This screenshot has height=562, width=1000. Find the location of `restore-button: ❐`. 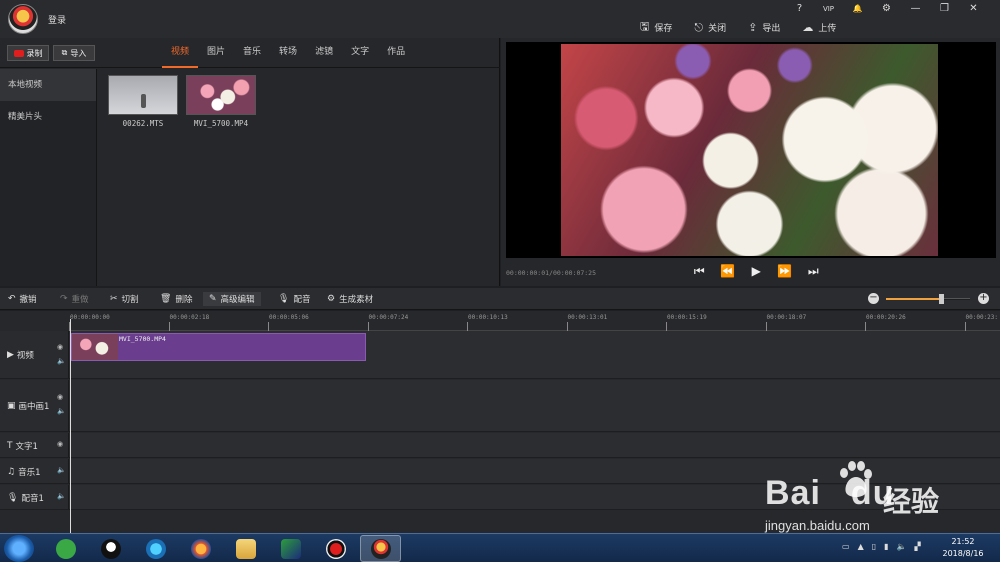

restore-button: ❐ is located at coordinates (944, 9).